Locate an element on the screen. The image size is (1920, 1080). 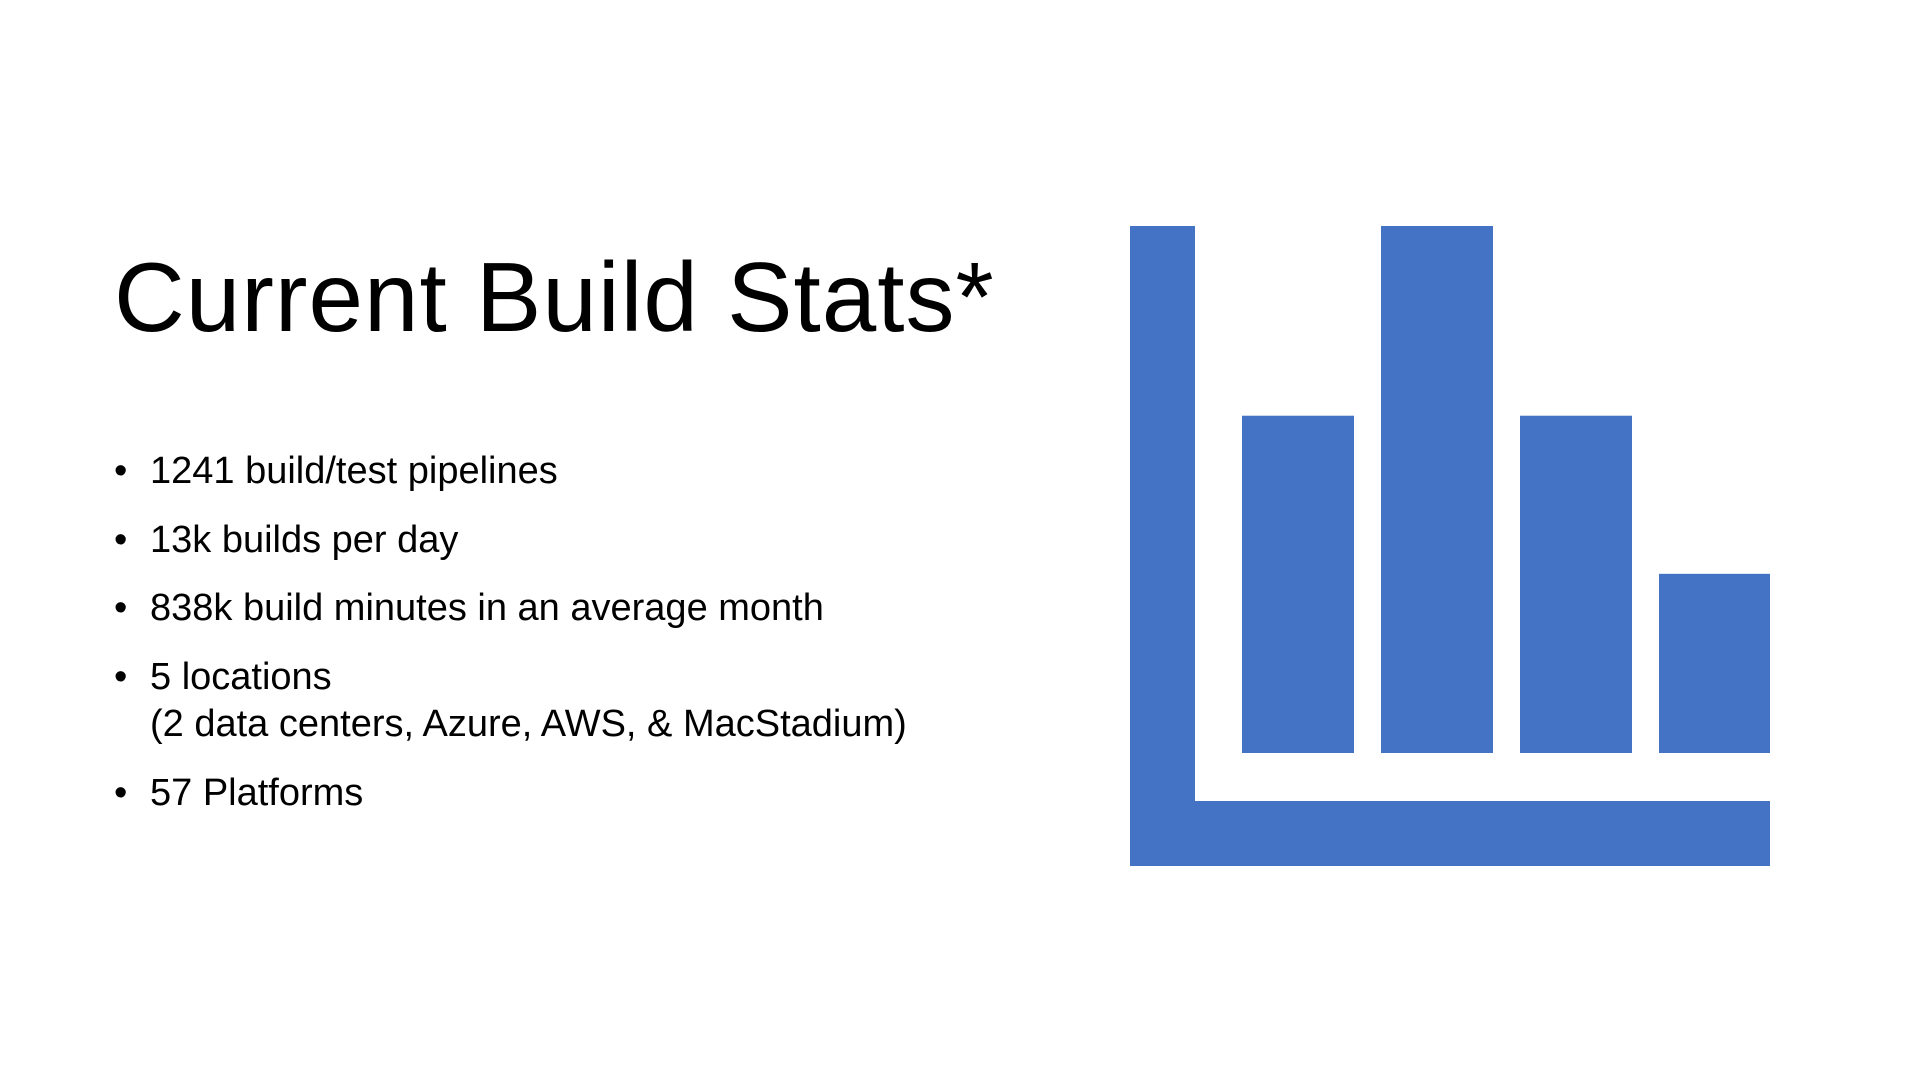
bullet-item: • 1241 build/test pipelines is located at coordinates (510, 472).